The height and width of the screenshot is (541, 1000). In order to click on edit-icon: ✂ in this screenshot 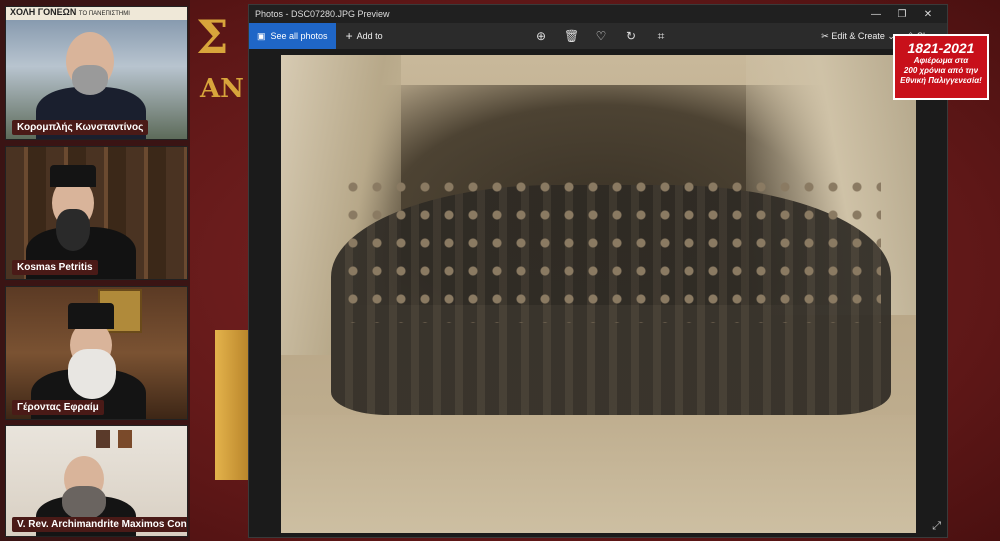, I will do `click(825, 35)`.